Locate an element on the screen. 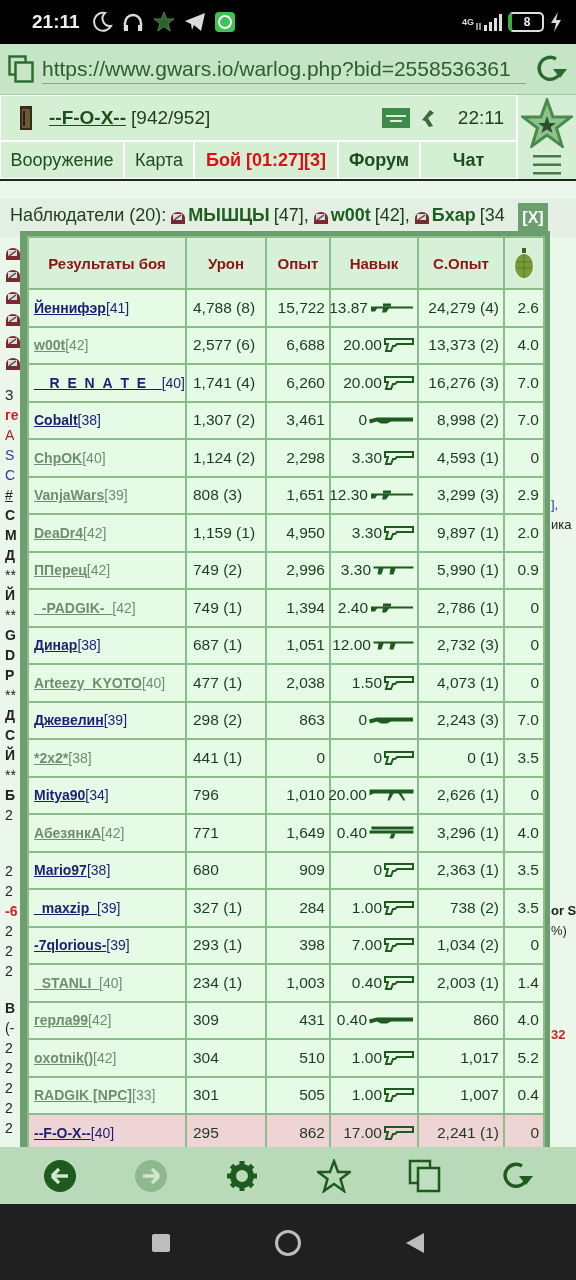 The height and width of the screenshot is (1280, 576). table-cell: 2,241 (1) is located at coordinates (461, 1130).